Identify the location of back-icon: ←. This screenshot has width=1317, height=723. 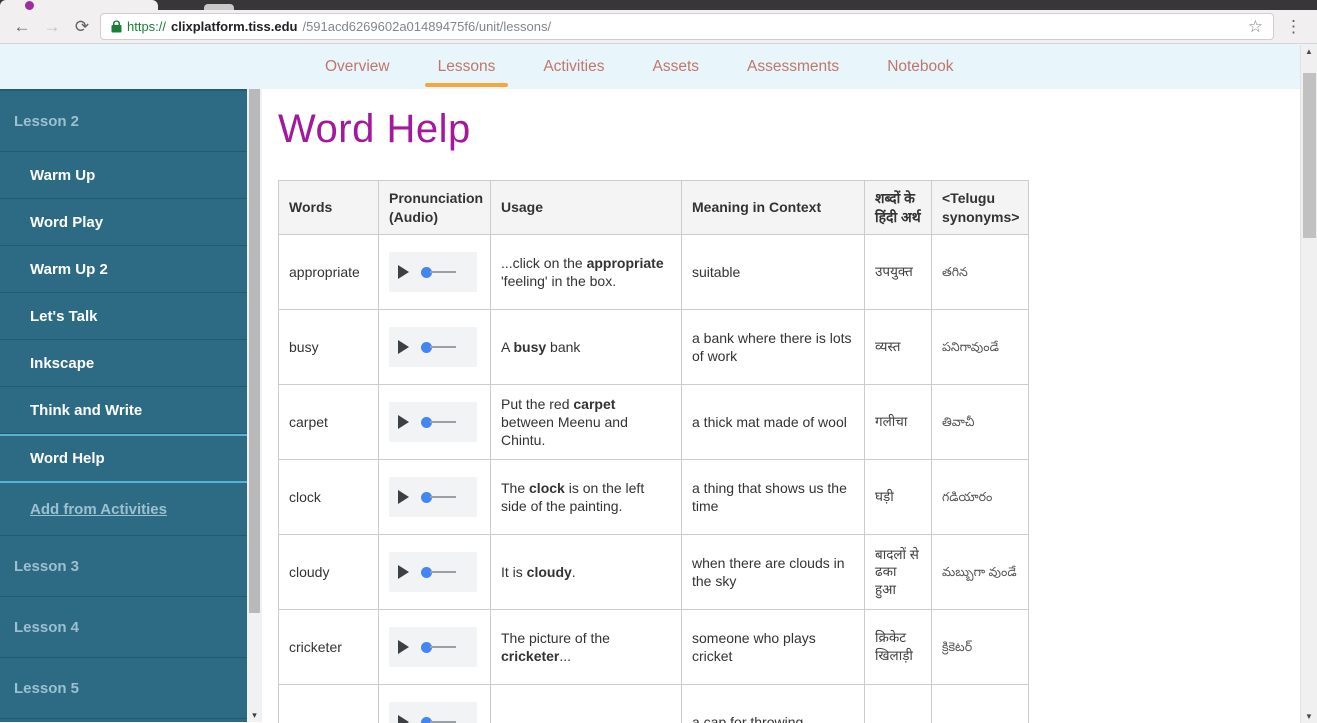
(22, 26).